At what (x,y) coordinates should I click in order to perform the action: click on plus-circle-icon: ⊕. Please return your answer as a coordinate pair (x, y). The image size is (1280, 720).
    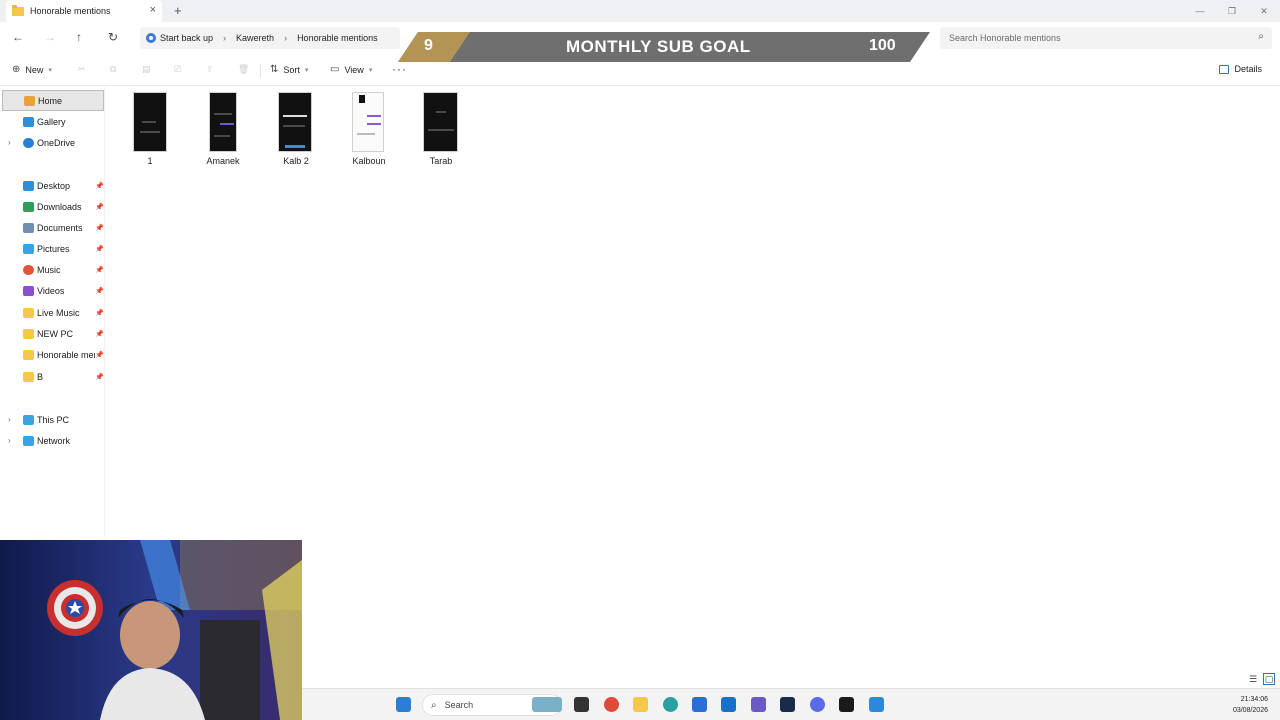
    Looking at the image, I should click on (16, 69).